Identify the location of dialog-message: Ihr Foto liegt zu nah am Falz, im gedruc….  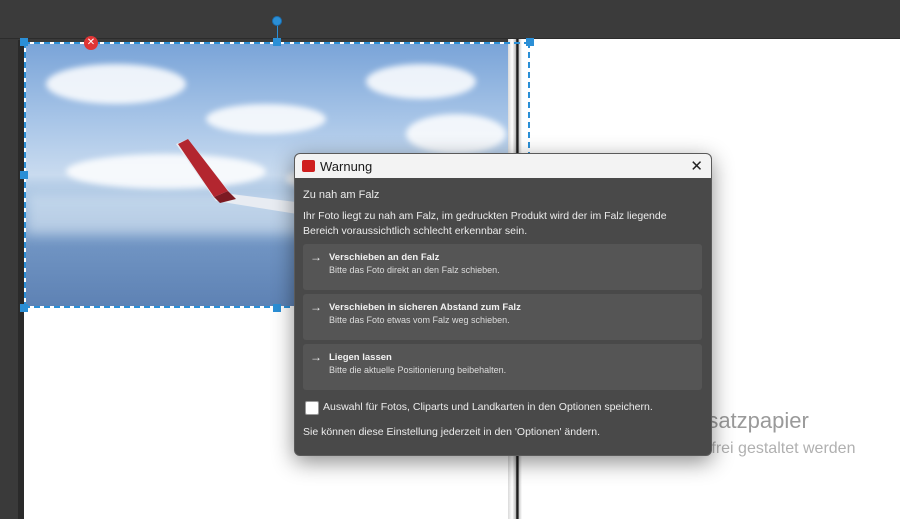
(485, 223).